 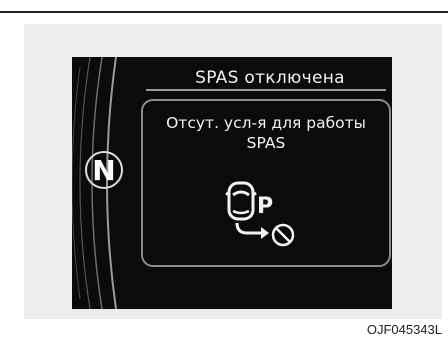 What do you see at coordinates (265, 206) in the screenshot?
I see `parking-letter: P` at bounding box center [265, 206].